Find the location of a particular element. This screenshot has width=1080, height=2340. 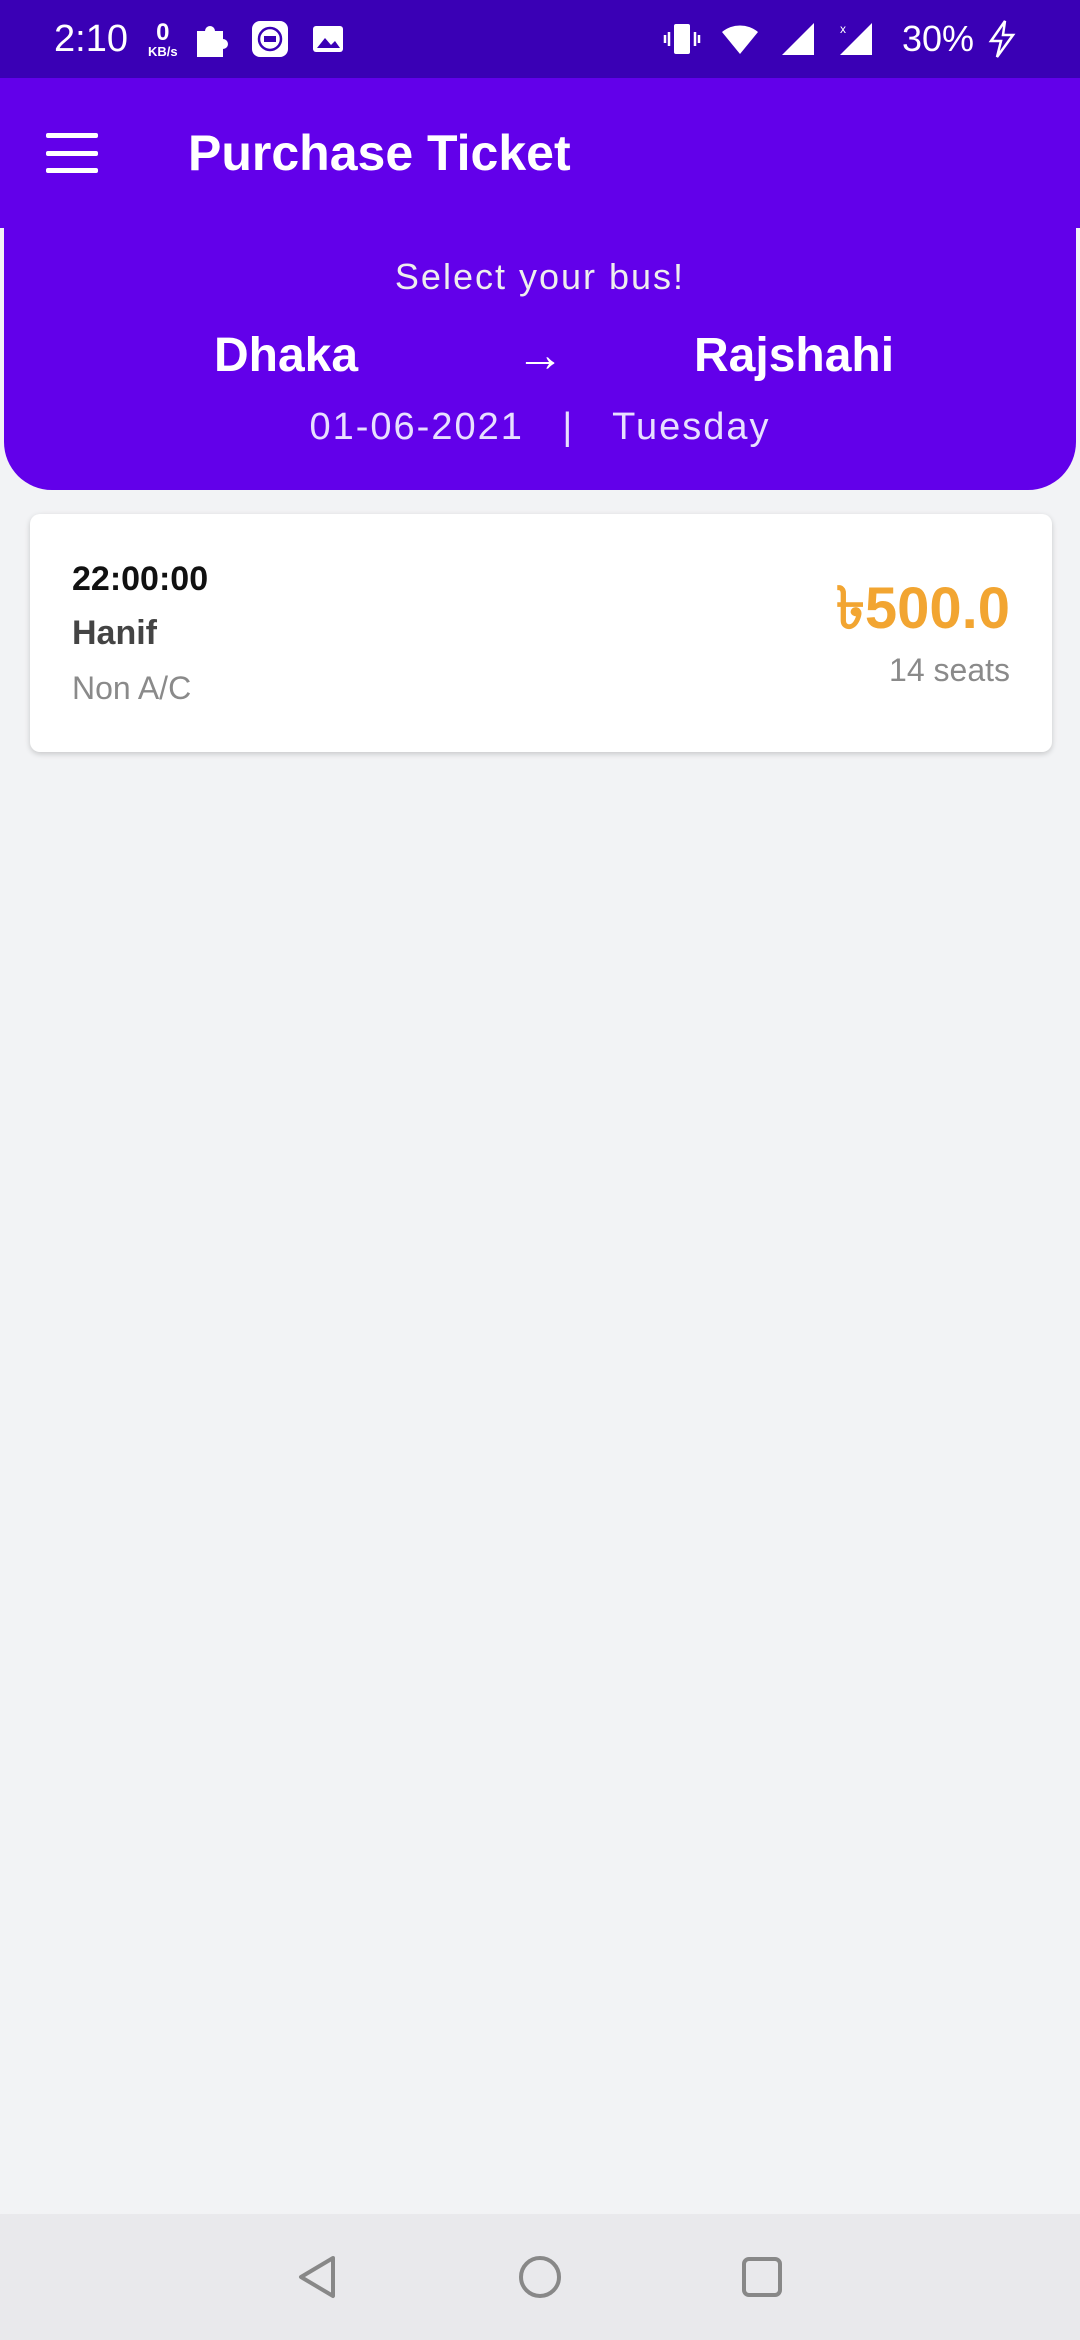

nav-recents-button is located at coordinates (762, 2277).